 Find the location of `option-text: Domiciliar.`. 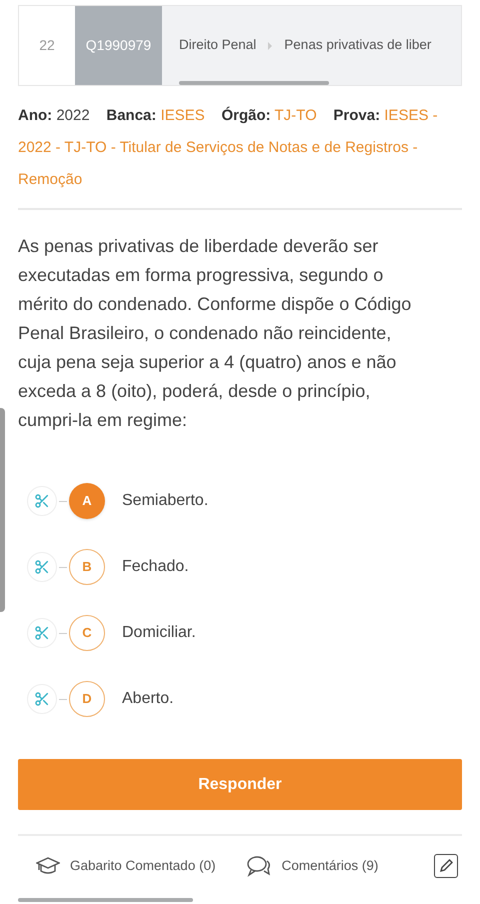

option-text: Domiciliar. is located at coordinates (159, 633).